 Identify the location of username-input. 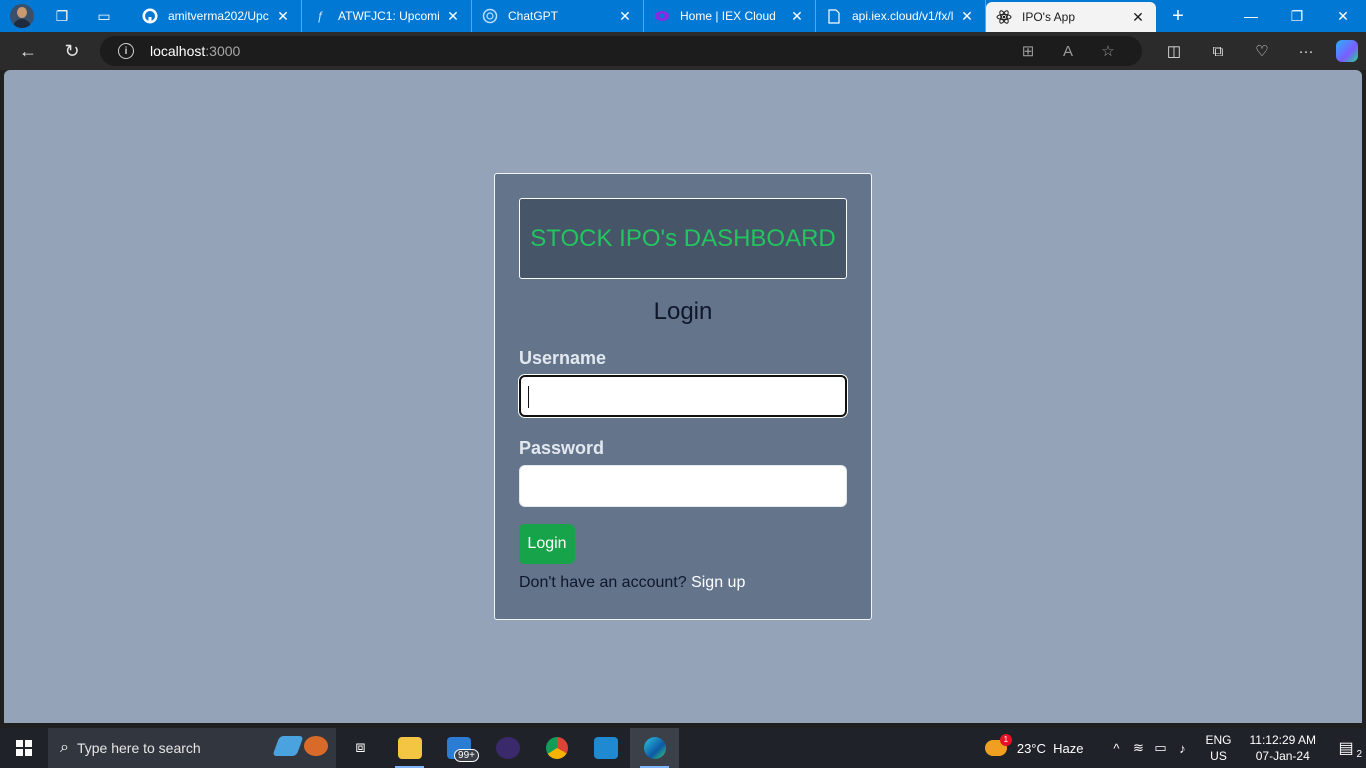
(683, 396).